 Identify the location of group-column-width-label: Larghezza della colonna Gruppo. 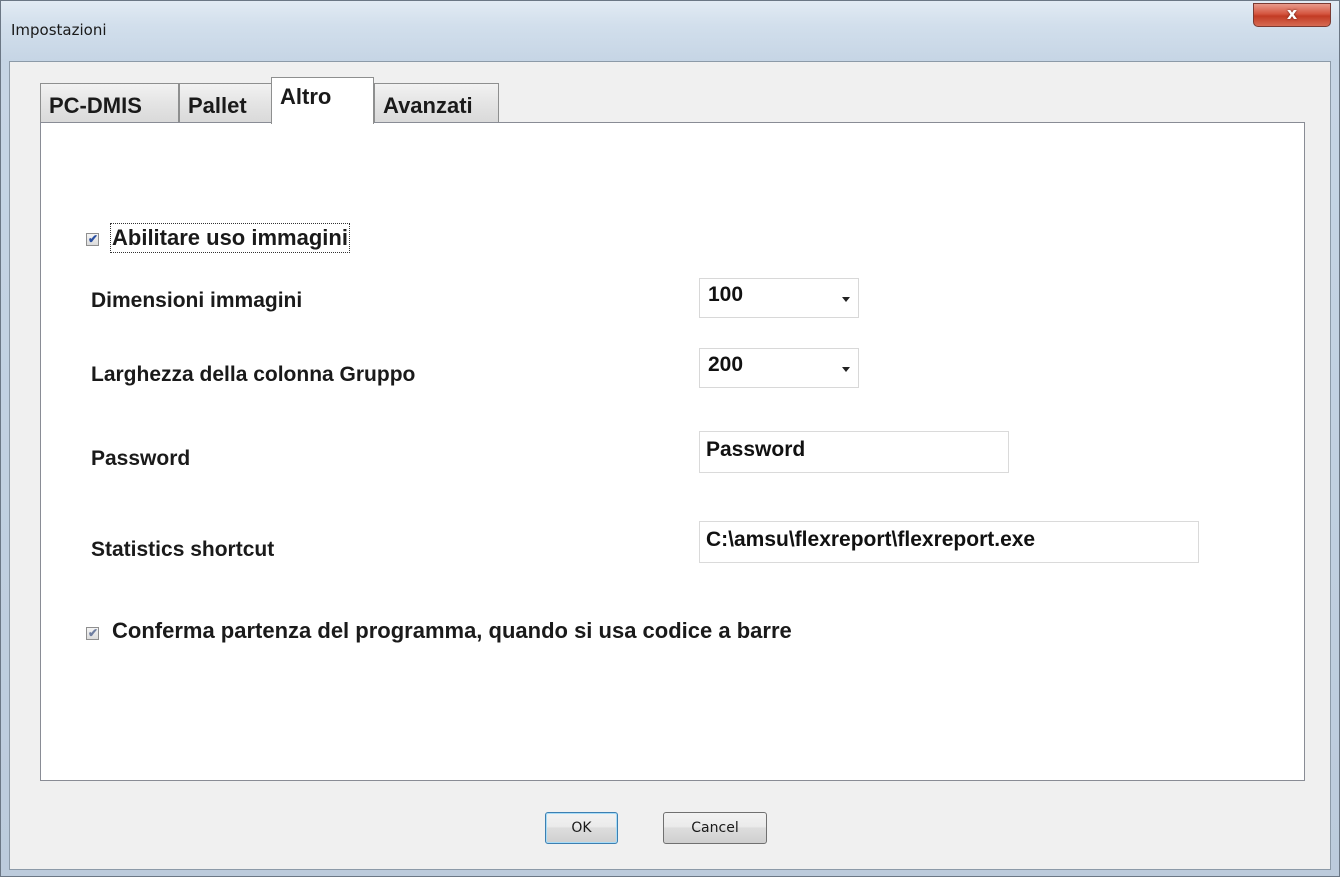
(253, 374).